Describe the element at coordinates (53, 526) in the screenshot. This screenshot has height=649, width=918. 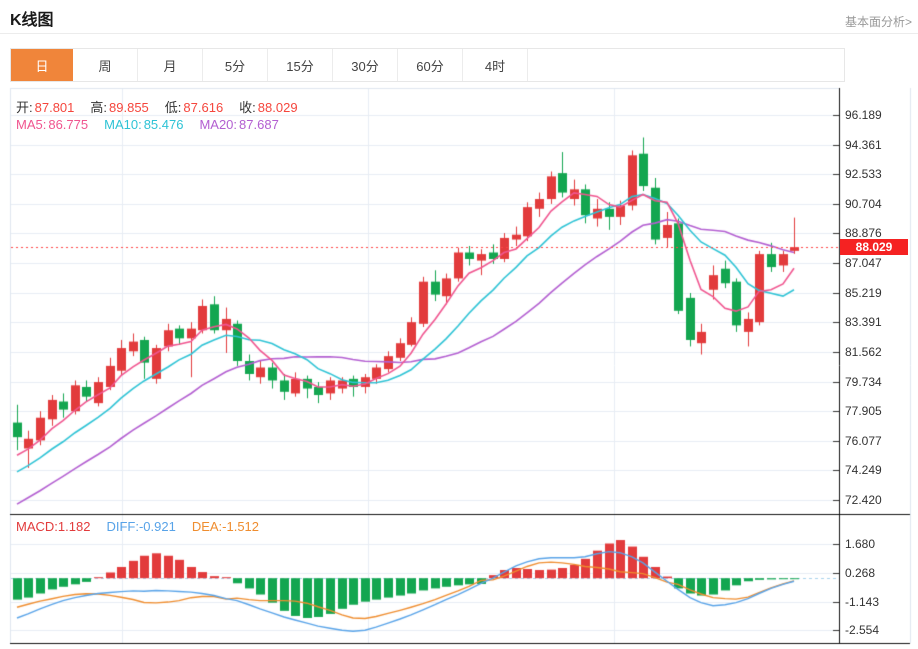
I see `macd-value: MACD:1.182` at that location.